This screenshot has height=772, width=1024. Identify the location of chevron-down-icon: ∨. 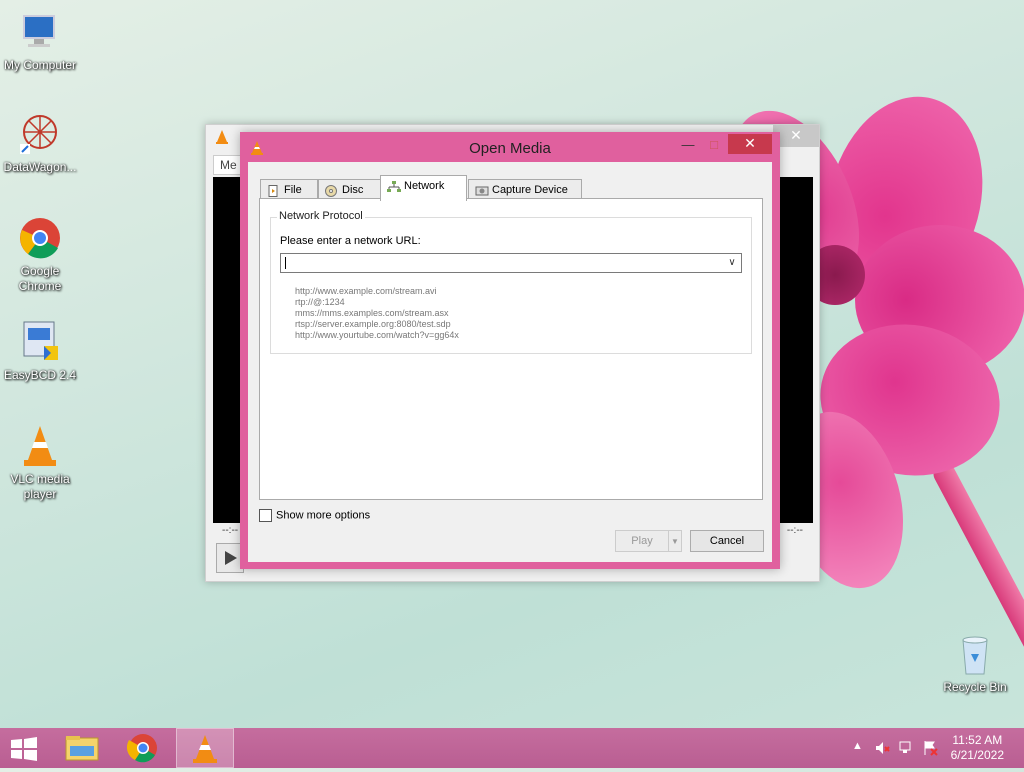
(732, 263).